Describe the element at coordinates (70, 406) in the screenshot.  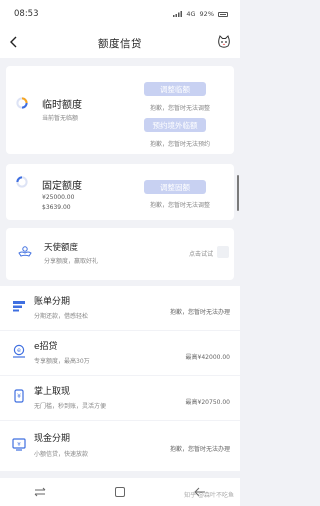
I see `list-item-subtitle: 无门槛，秒到账，灵活方便` at that location.